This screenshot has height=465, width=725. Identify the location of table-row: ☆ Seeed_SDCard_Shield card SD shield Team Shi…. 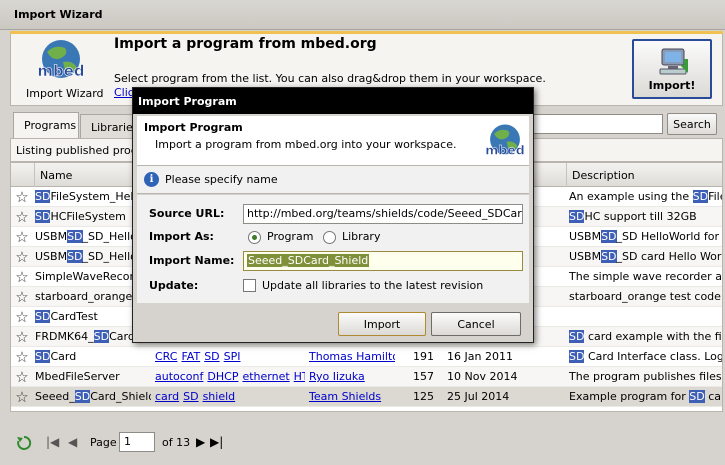
(366, 397).